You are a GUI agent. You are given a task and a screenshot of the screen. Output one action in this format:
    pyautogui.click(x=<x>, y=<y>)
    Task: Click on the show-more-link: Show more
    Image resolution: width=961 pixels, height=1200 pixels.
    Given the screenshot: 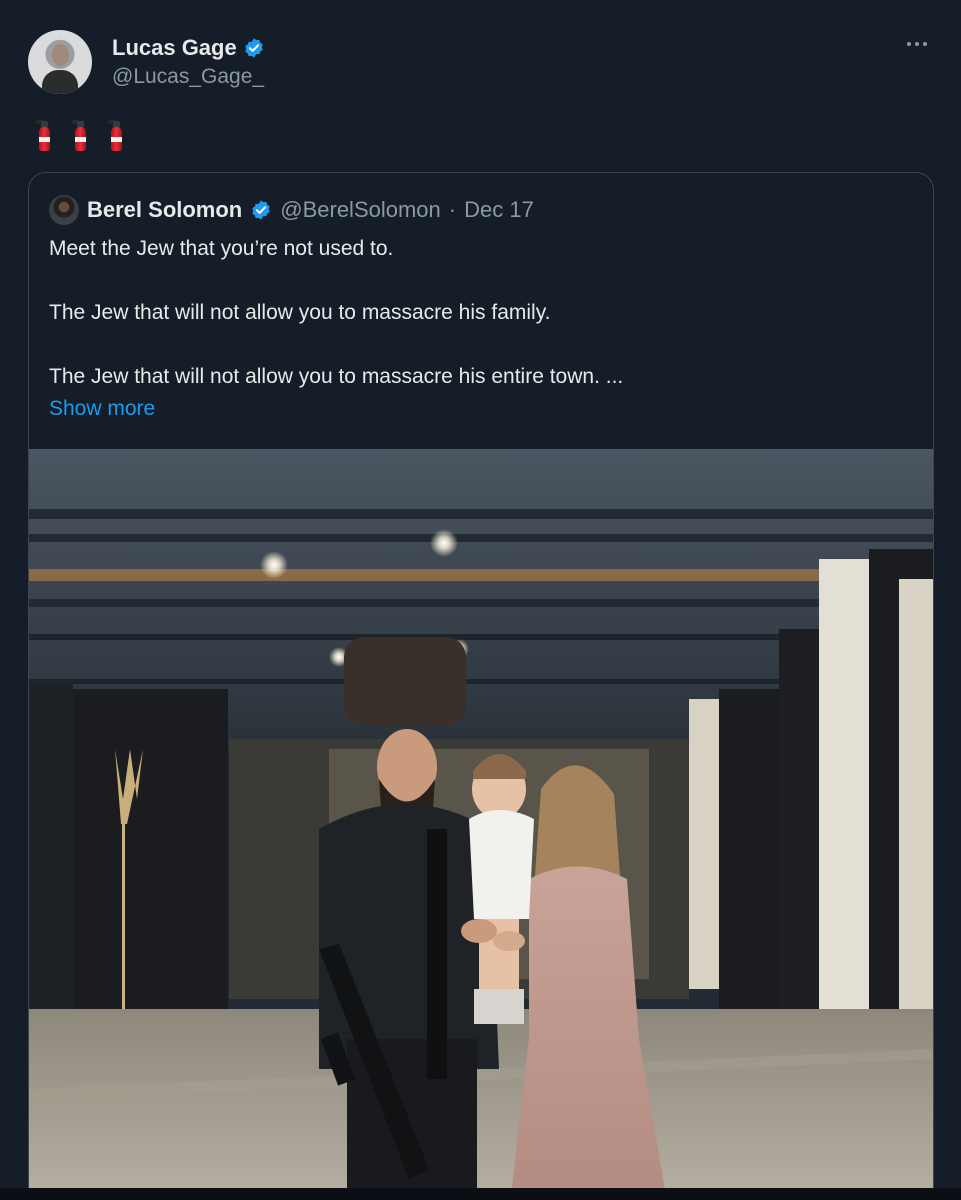 What is the action you would take?
    pyautogui.click(x=479, y=409)
    